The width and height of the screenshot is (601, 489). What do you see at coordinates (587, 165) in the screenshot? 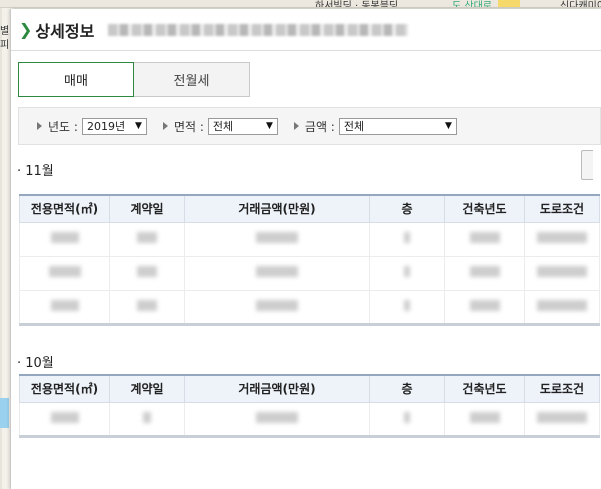
I see `side-button` at bounding box center [587, 165].